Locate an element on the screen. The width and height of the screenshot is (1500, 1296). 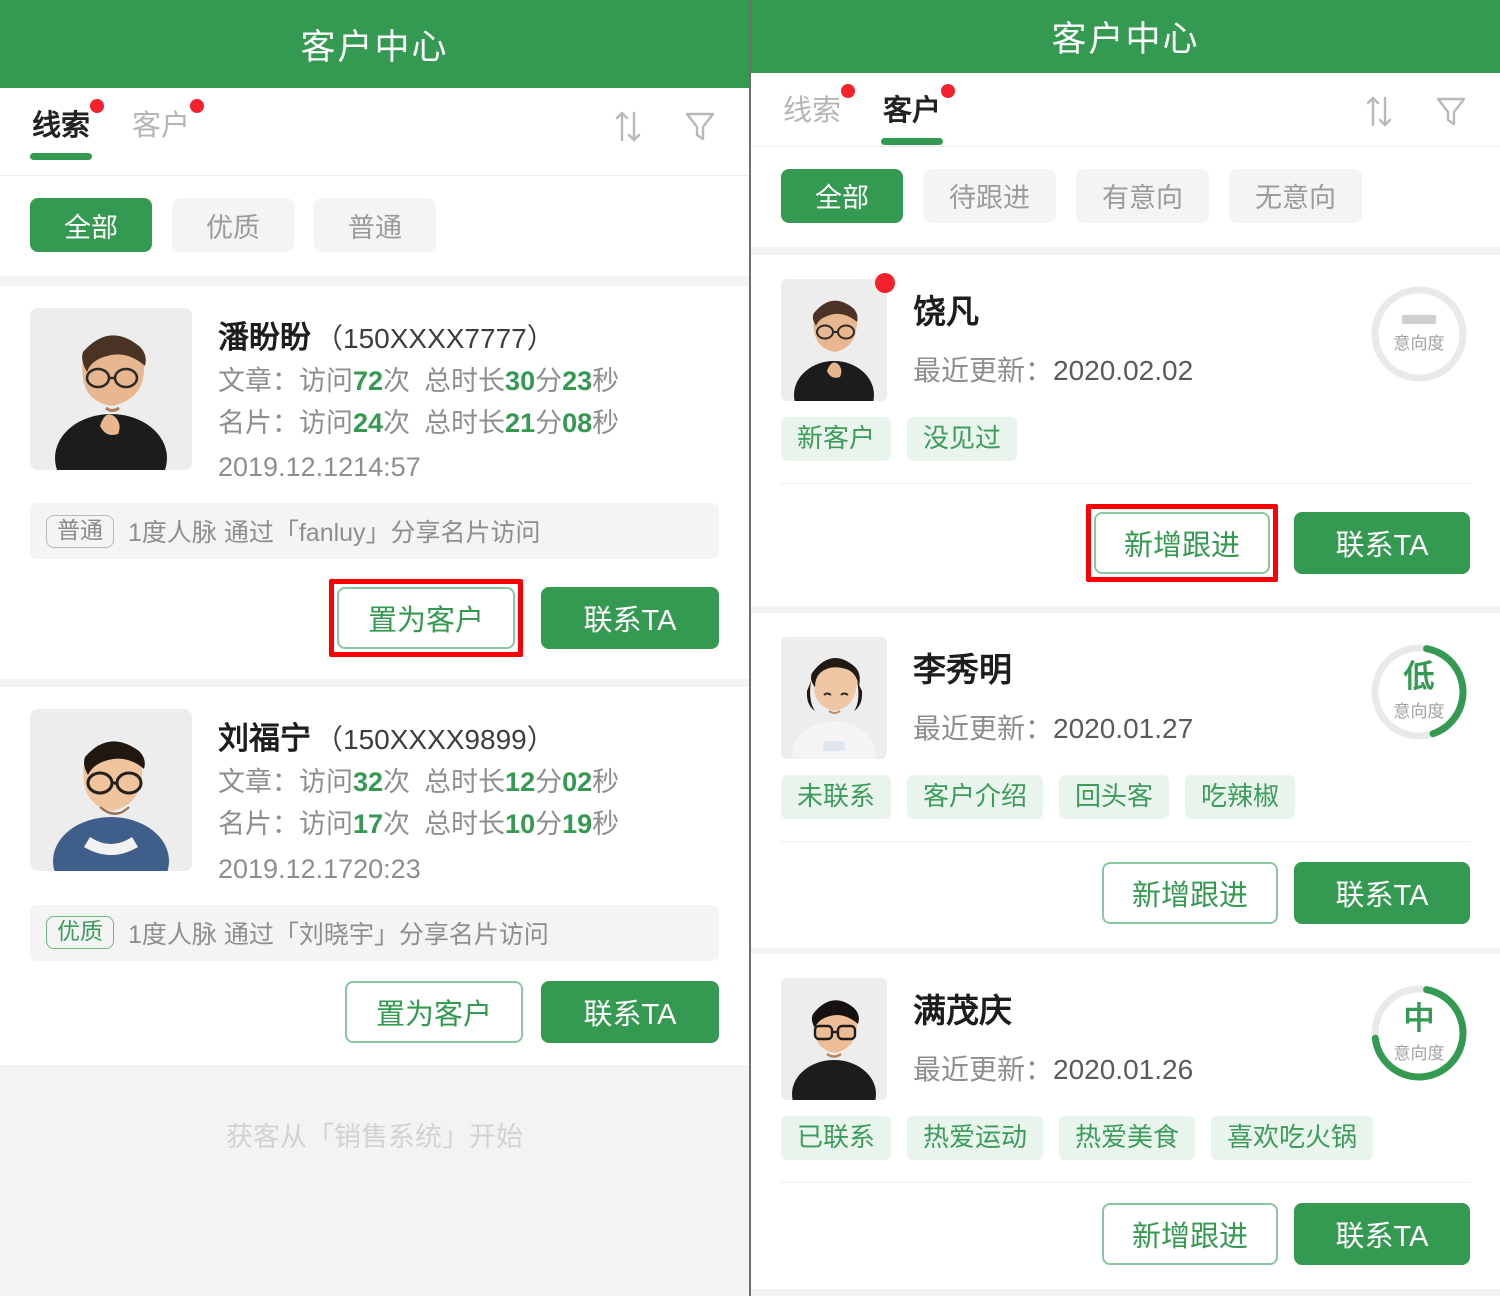
customer-top: 满茂庆 最近更新：2020.01.26 中 意向度 is located at coordinates (1125, 1039).